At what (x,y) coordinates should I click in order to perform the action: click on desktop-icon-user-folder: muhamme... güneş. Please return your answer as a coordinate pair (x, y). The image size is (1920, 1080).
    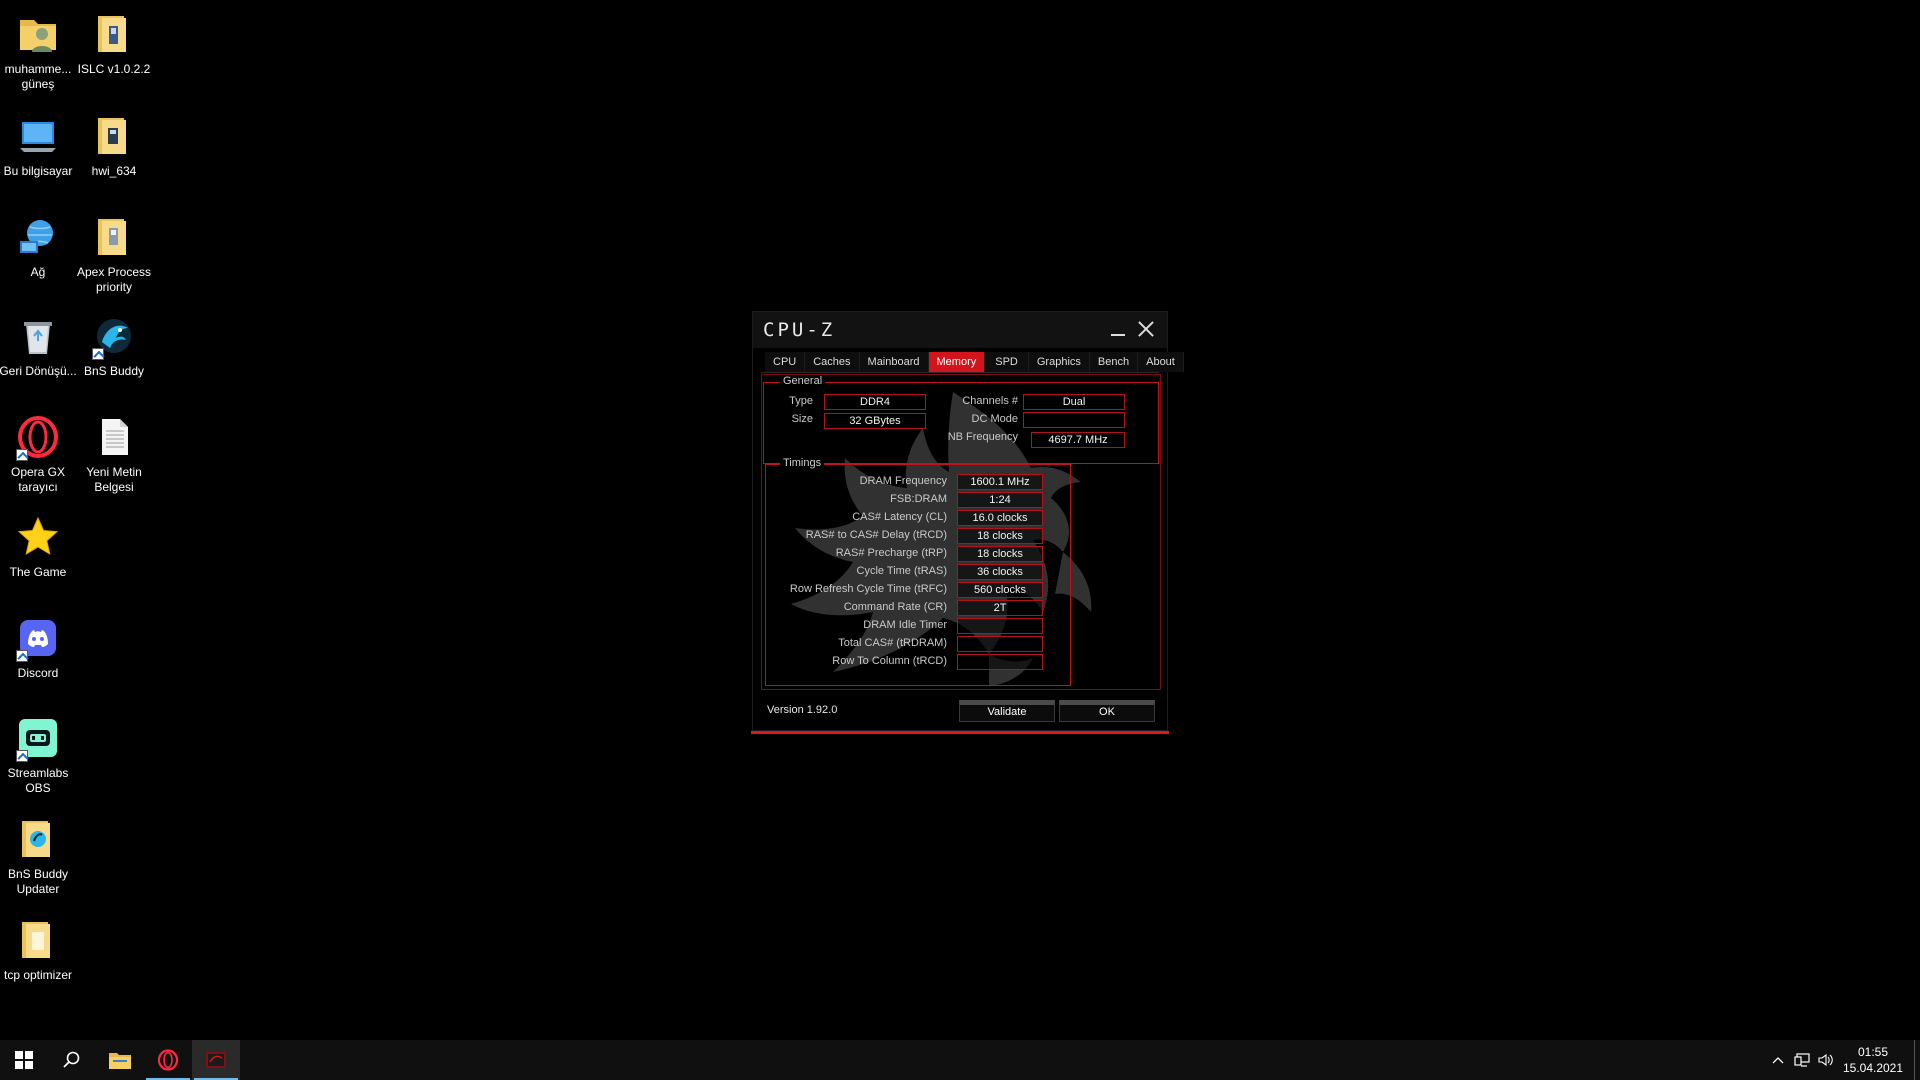
    Looking at the image, I should click on (39, 51).